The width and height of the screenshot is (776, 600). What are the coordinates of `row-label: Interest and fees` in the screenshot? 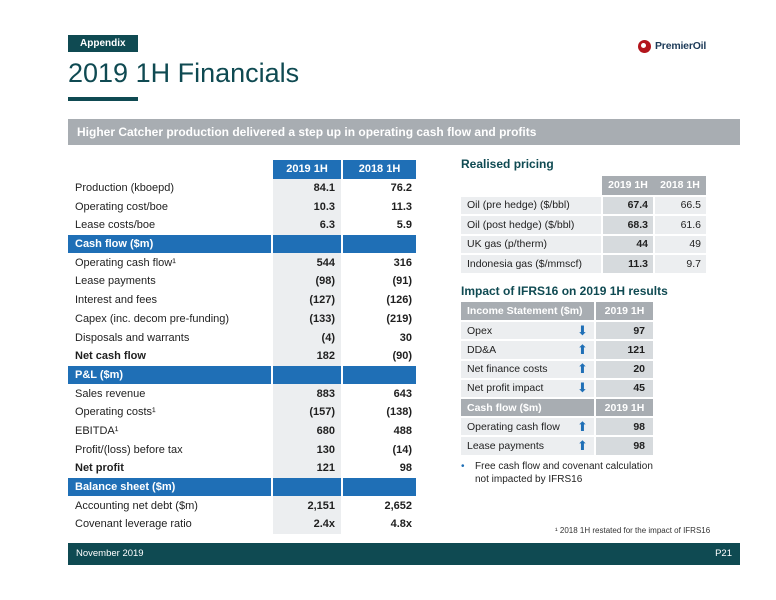 It's located at (116, 300).